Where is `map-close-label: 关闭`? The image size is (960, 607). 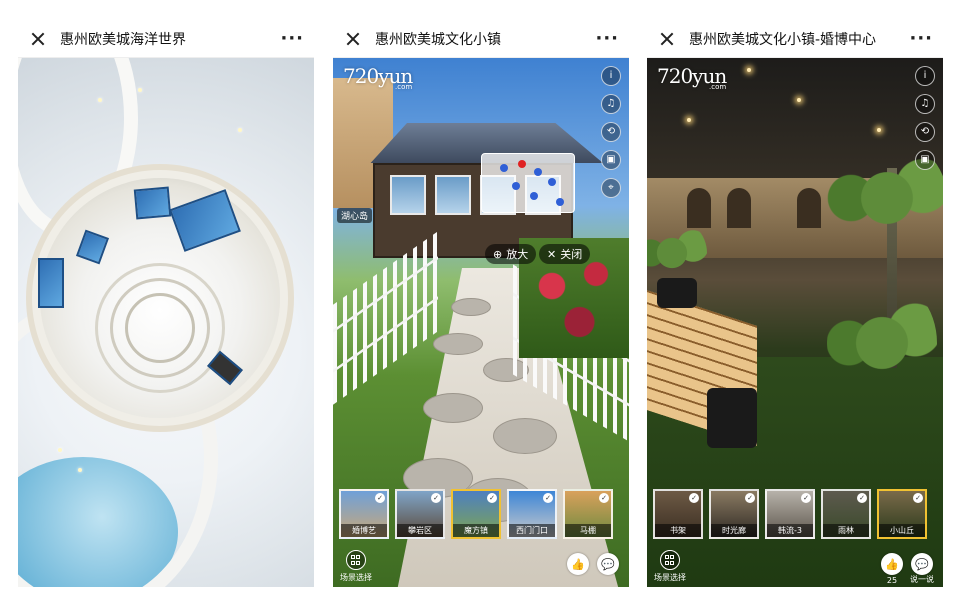 map-close-label: 关闭 is located at coordinates (571, 254).